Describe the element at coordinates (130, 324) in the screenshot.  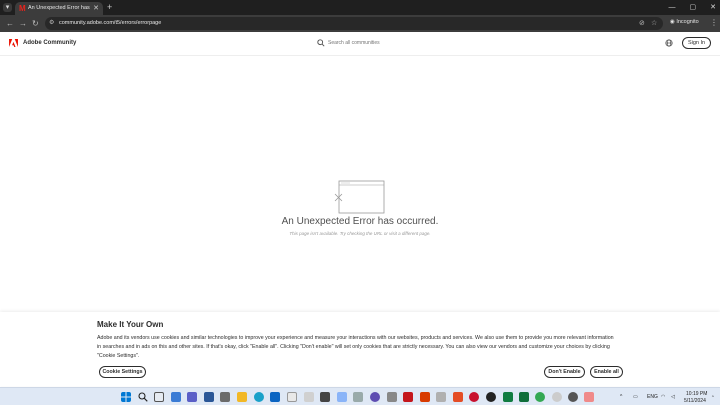
I see `cookie-banner-title: Make It Your Own` at that location.